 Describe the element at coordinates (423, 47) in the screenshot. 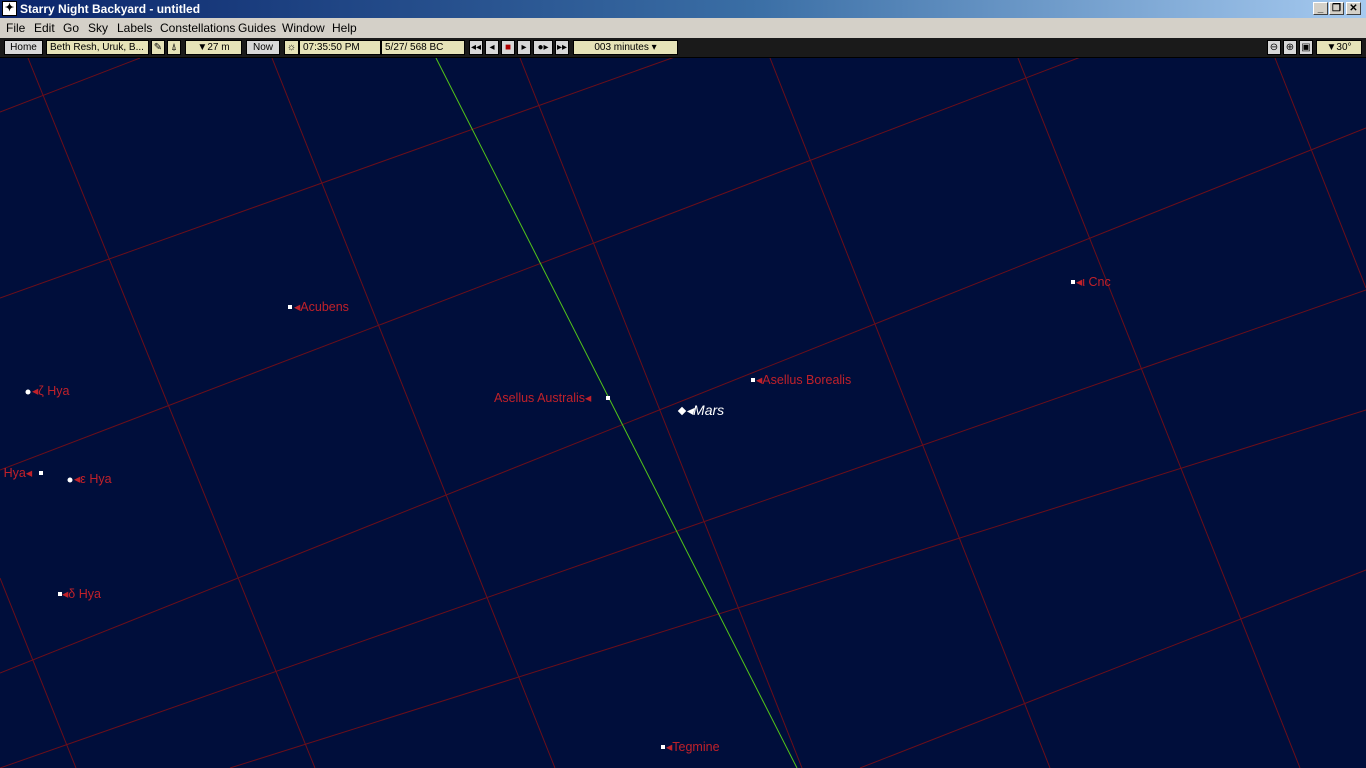

I see `date-field: 5/27/ 568 BC` at that location.